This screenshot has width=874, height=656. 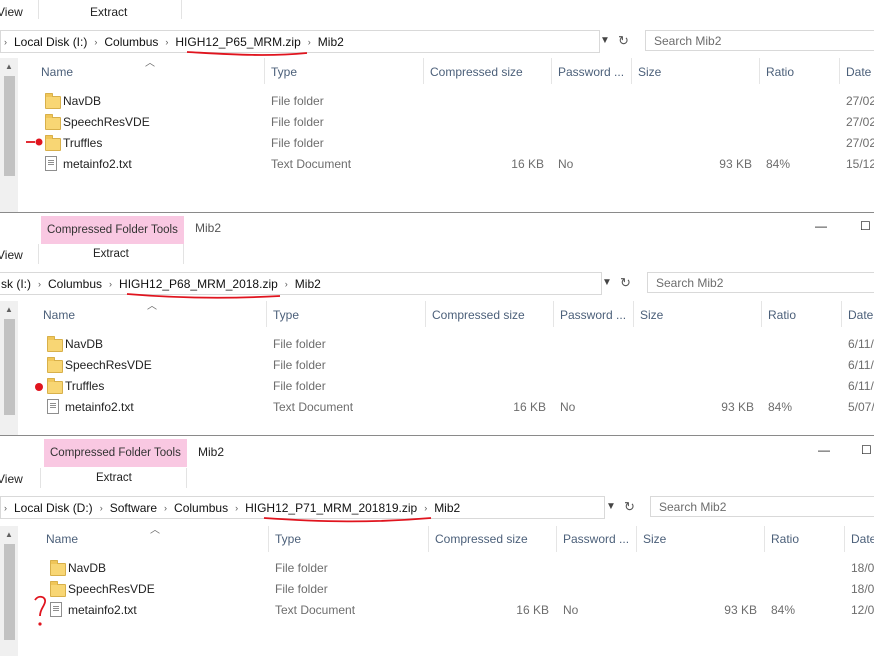 I want to click on password-flag: No, so click(x=566, y=164).